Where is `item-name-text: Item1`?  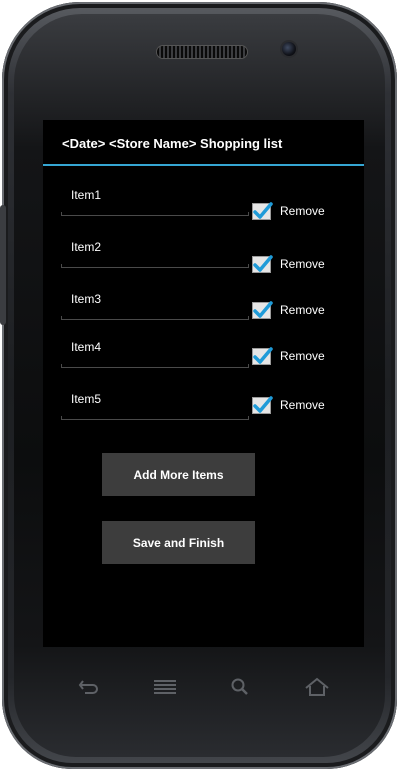 item-name-text: Item1 is located at coordinates (86, 195).